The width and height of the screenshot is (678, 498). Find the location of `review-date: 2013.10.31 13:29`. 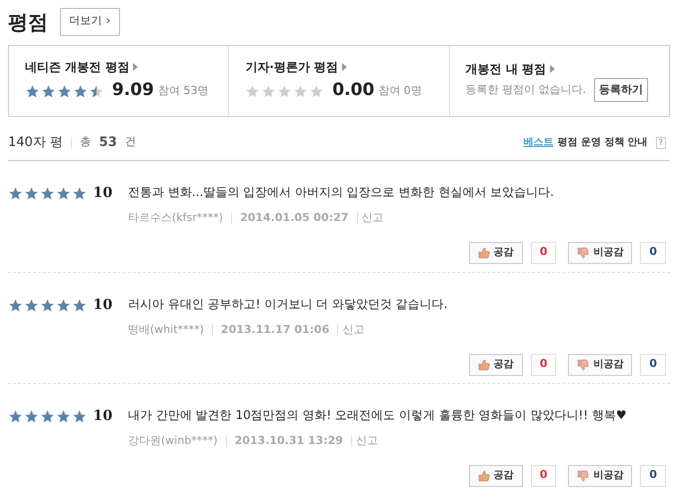

review-date: 2013.10.31 13:29 is located at coordinates (289, 441).